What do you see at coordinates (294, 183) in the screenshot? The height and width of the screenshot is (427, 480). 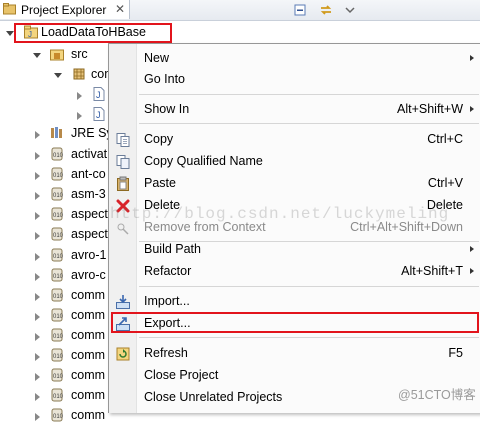 I see `menu-item-paste: Paste Ctrl+V` at bounding box center [294, 183].